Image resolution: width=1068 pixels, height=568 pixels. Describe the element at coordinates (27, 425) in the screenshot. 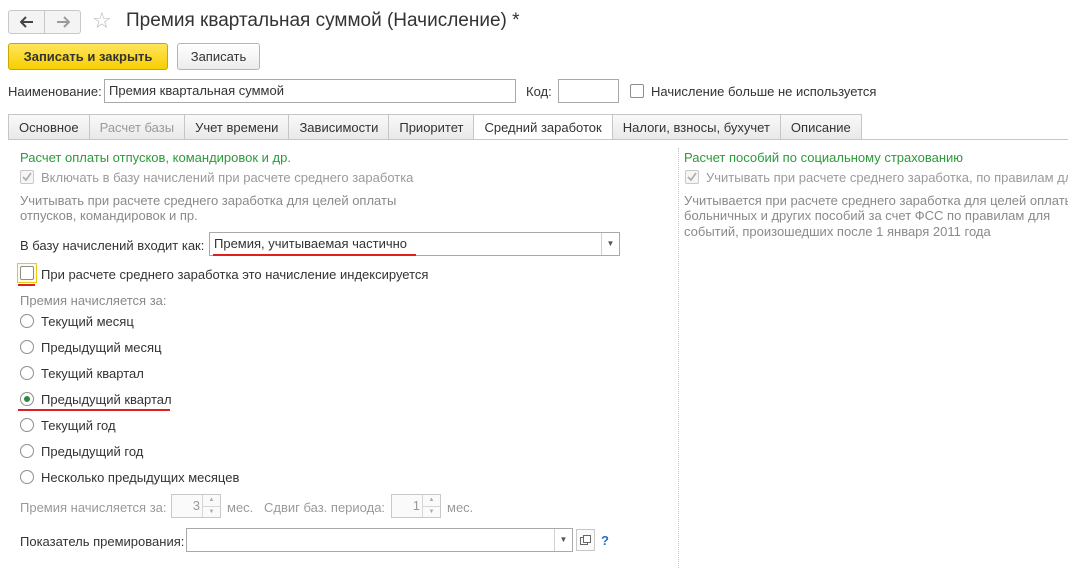

I see `radio-current-year` at that location.